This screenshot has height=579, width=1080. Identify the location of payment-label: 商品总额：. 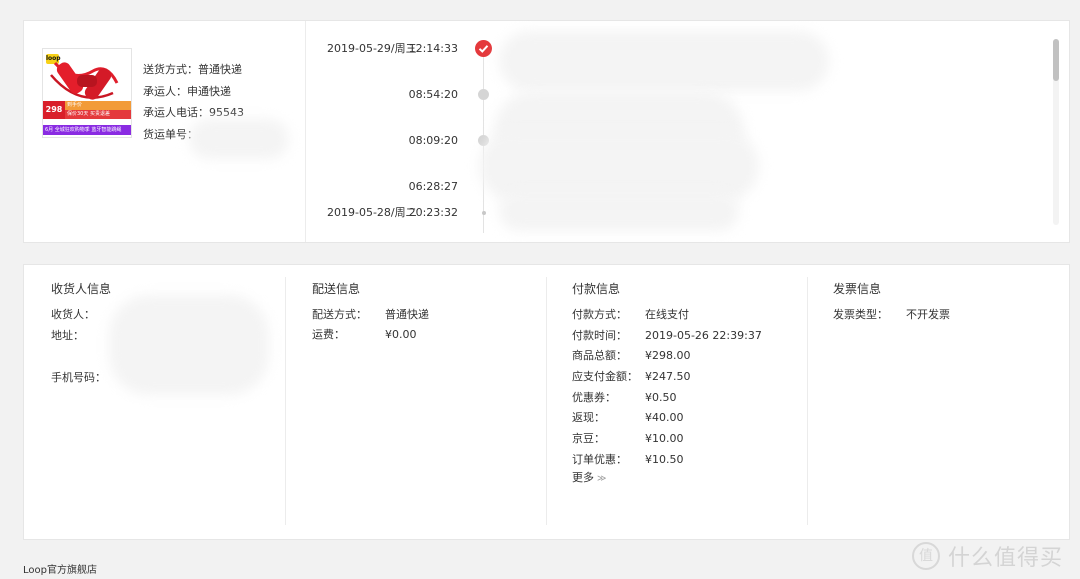
(599, 355).